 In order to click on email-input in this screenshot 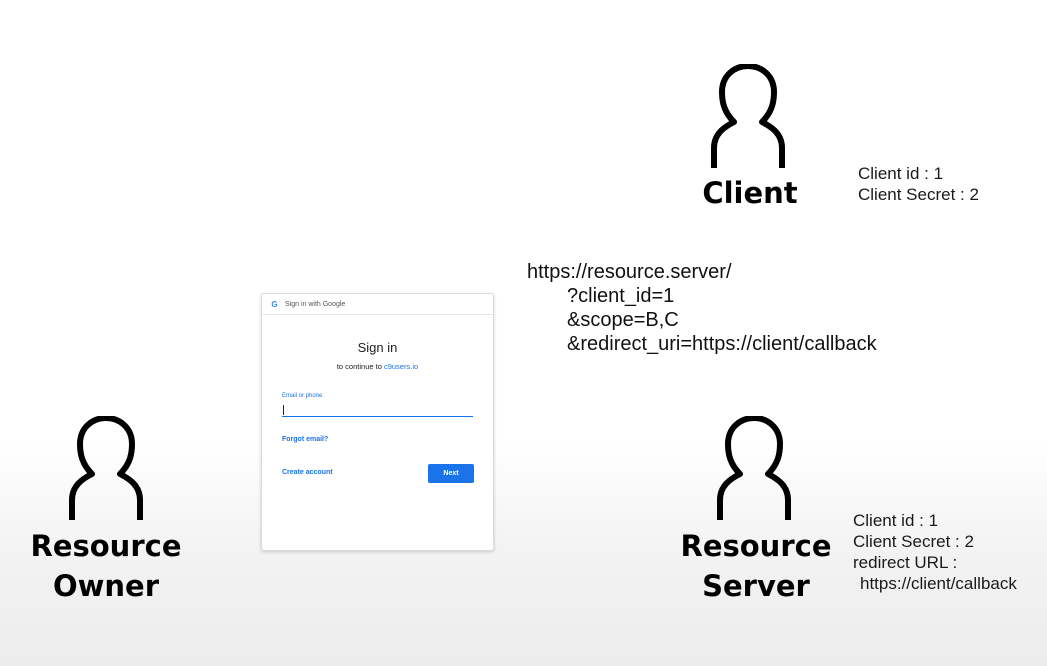, I will do `click(377, 409)`.